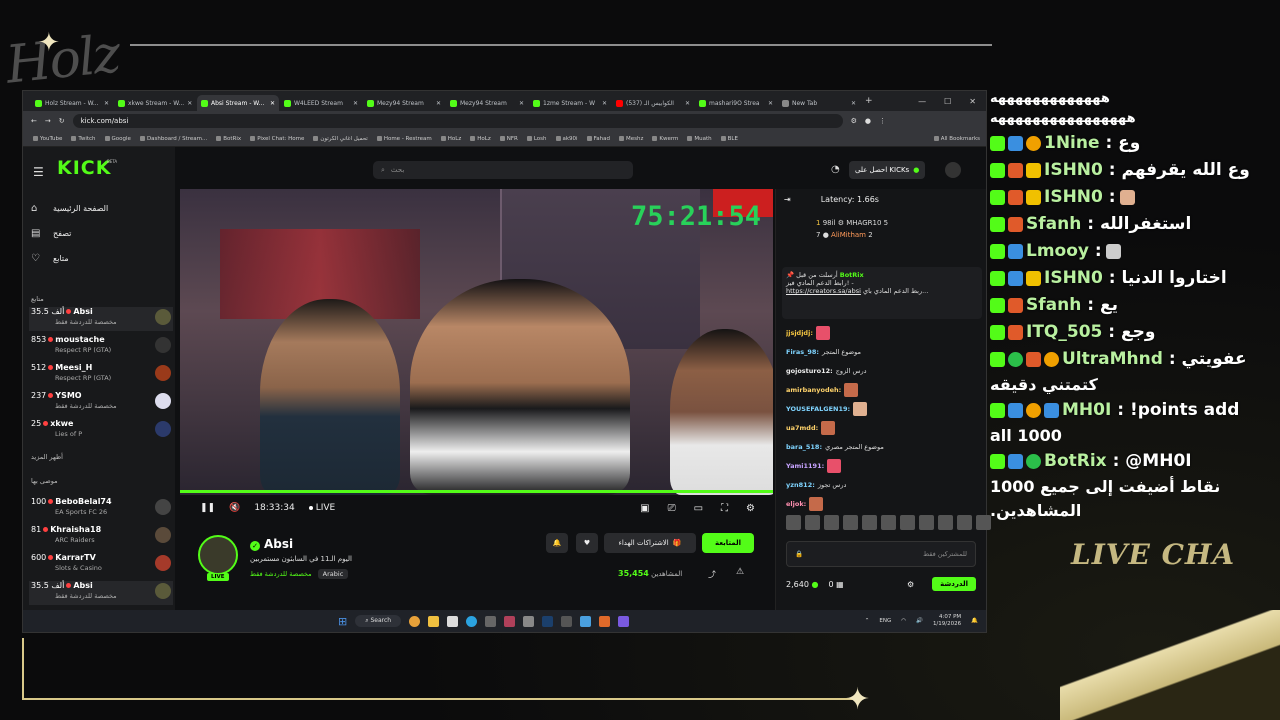 The image size is (1280, 720). What do you see at coordinates (218, 555) in the screenshot?
I see `streamer-avatar` at bounding box center [218, 555].